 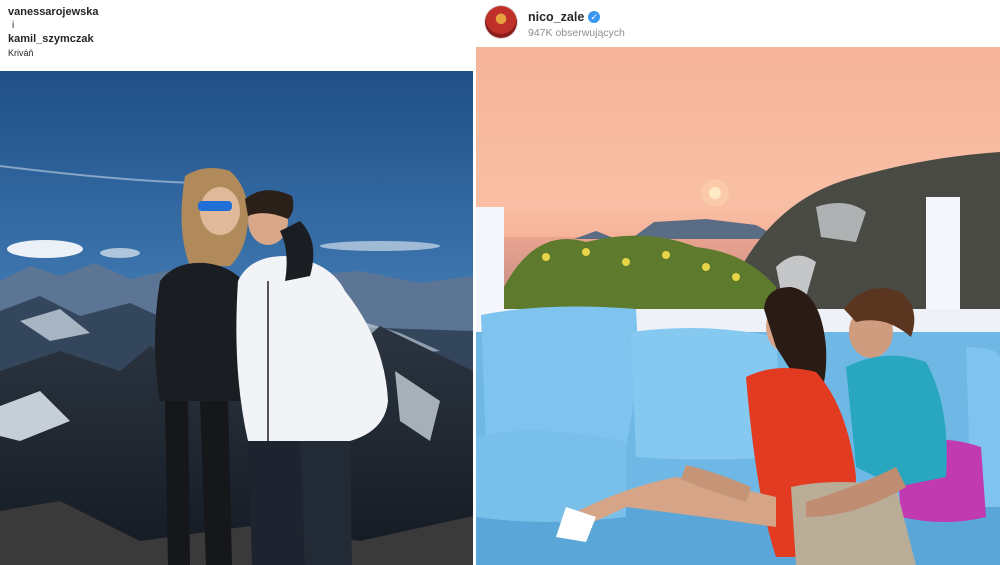 I want to click on left-post-header: vanessarojewska i kamil_szymczak Kriváň, so click(x=238, y=32).